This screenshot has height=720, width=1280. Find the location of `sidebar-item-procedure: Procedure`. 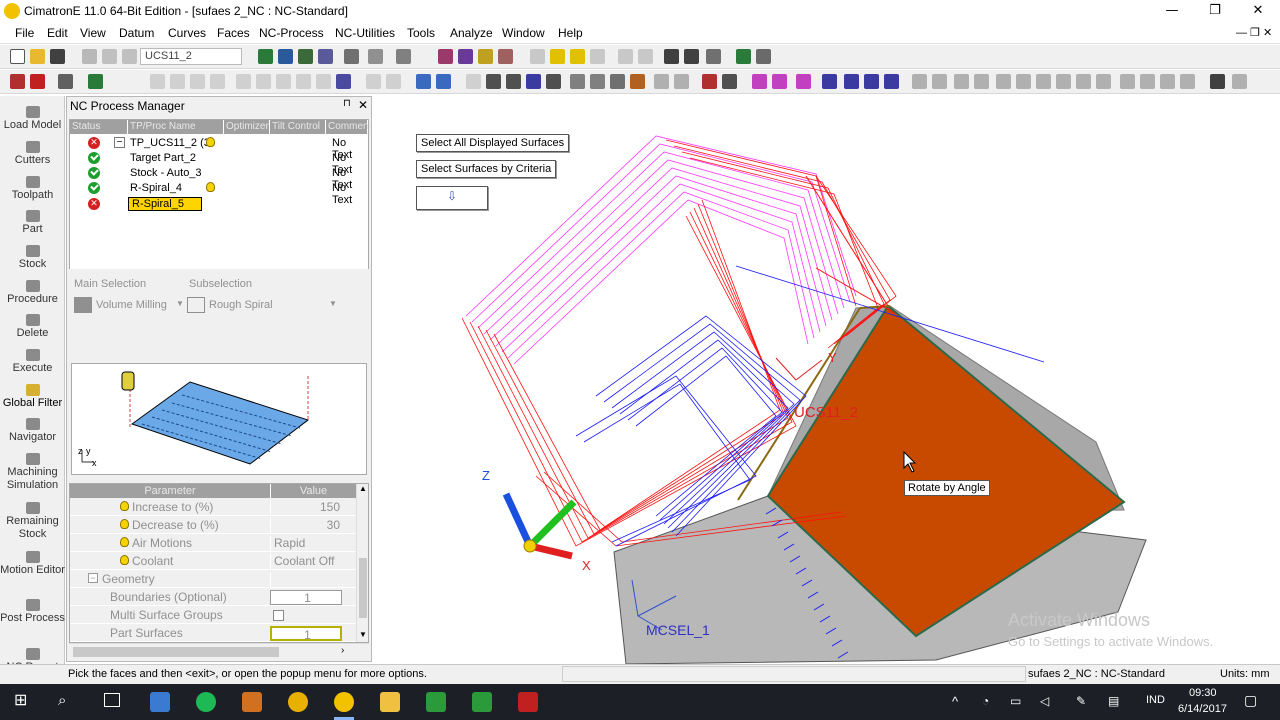

sidebar-item-procedure: Procedure is located at coordinates (32, 293).